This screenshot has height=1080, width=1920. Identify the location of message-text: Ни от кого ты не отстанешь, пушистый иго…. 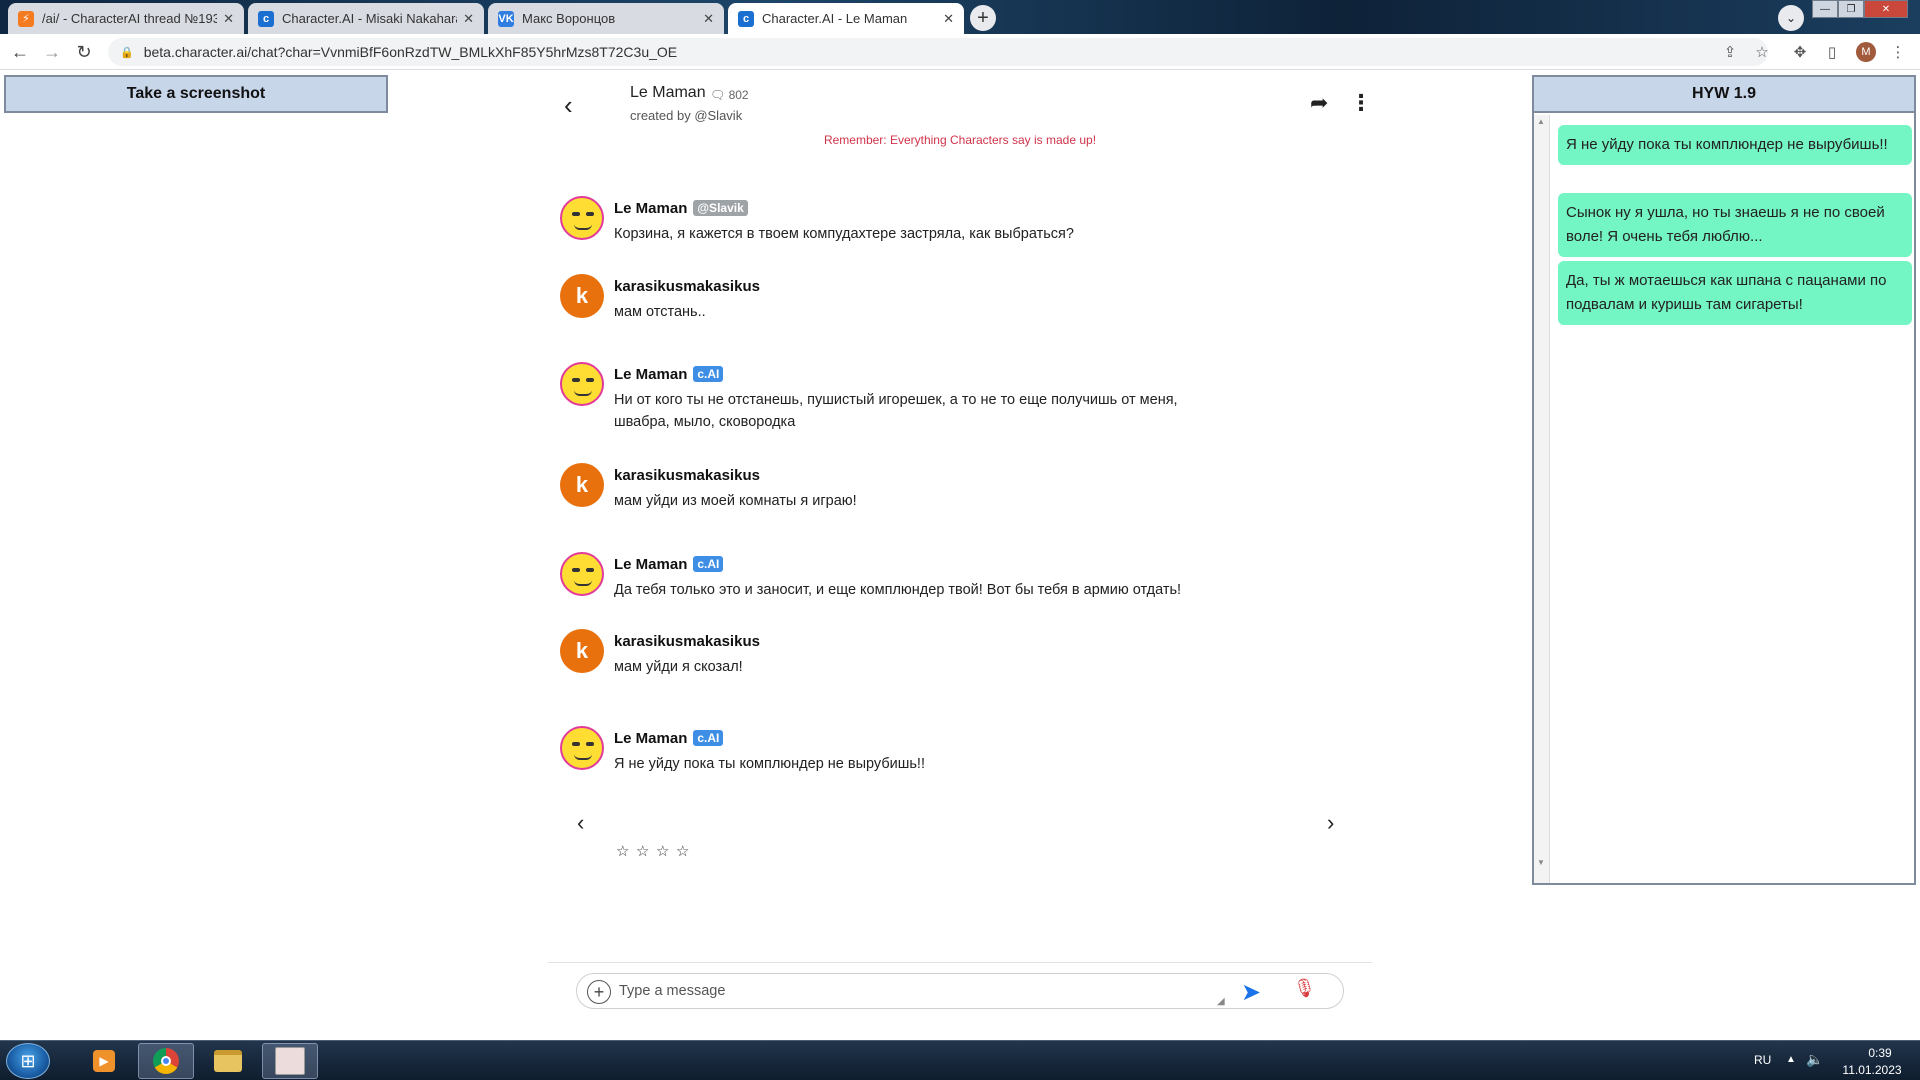
(896, 411).